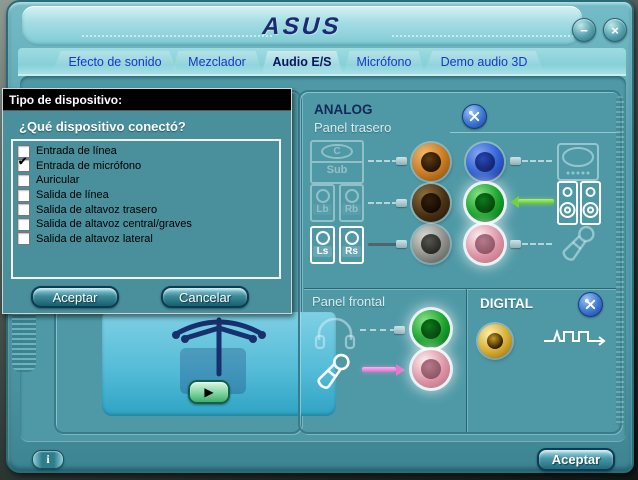 This screenshot has height=480, width=638. What do you see at coordinates (351, 203) in the screenshot?
I see `right-back-speaker-indicator: Rb` at bounding box center [351, 203].